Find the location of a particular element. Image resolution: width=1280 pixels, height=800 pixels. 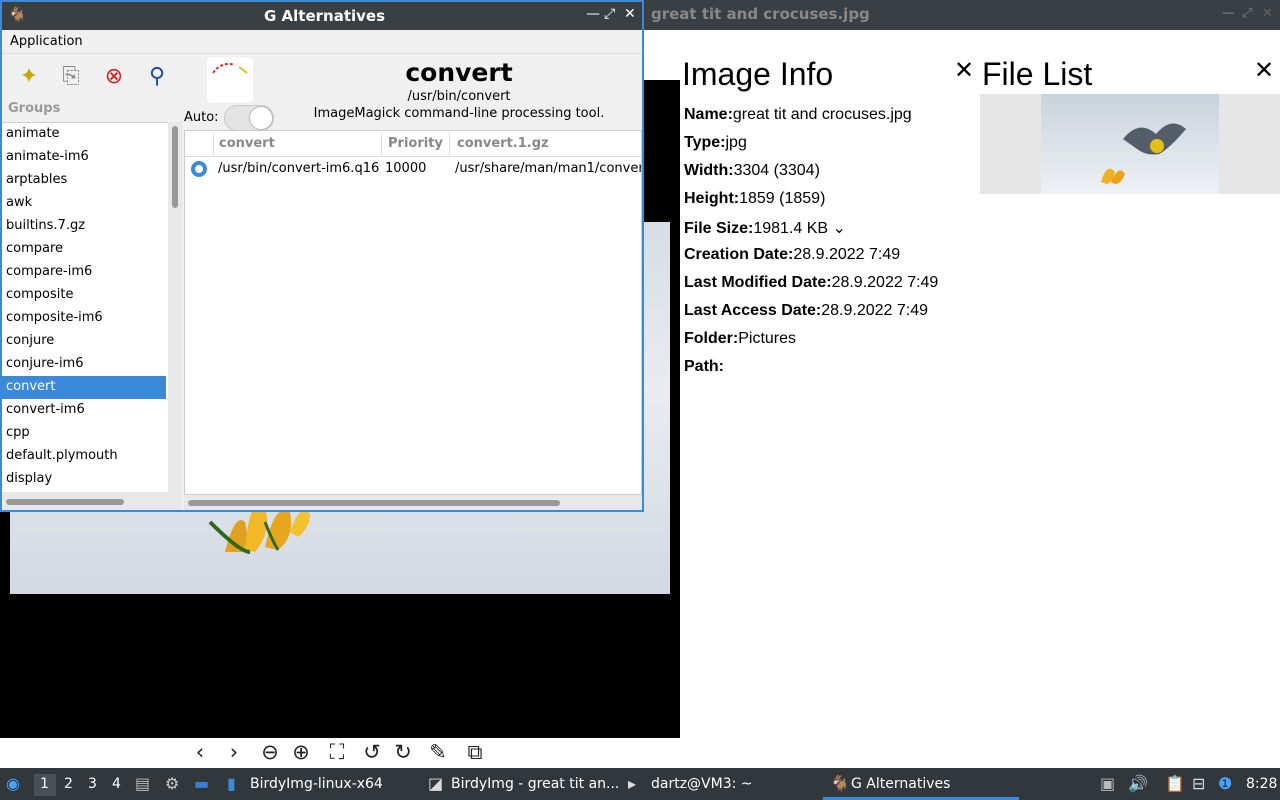

workspace-3: 3 is located at coordinates (92, 784).